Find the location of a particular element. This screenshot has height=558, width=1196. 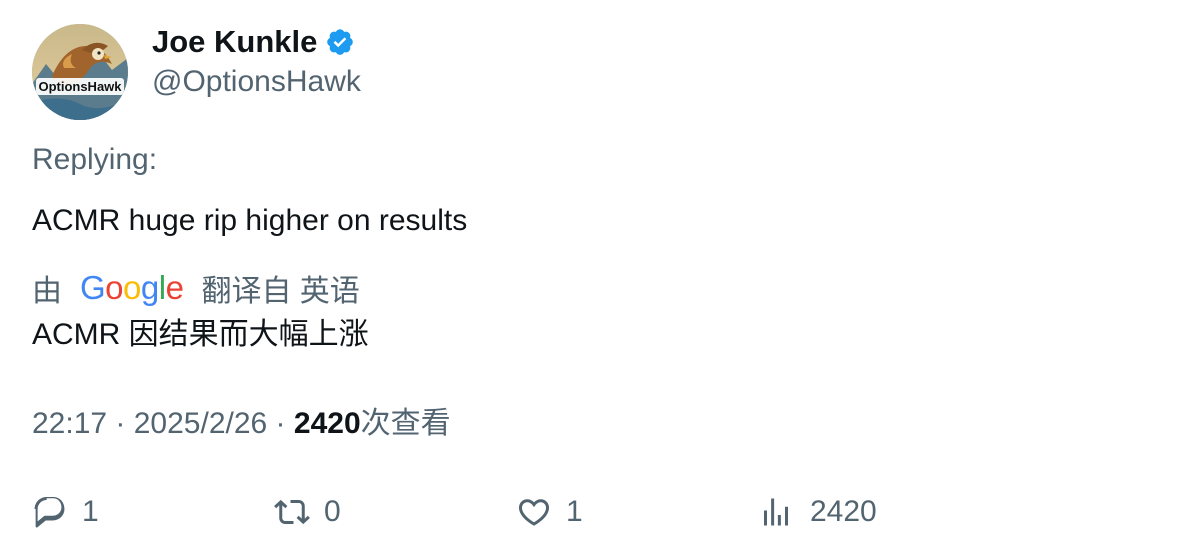

views-count: 2420 is located at coordinates (327, 423).